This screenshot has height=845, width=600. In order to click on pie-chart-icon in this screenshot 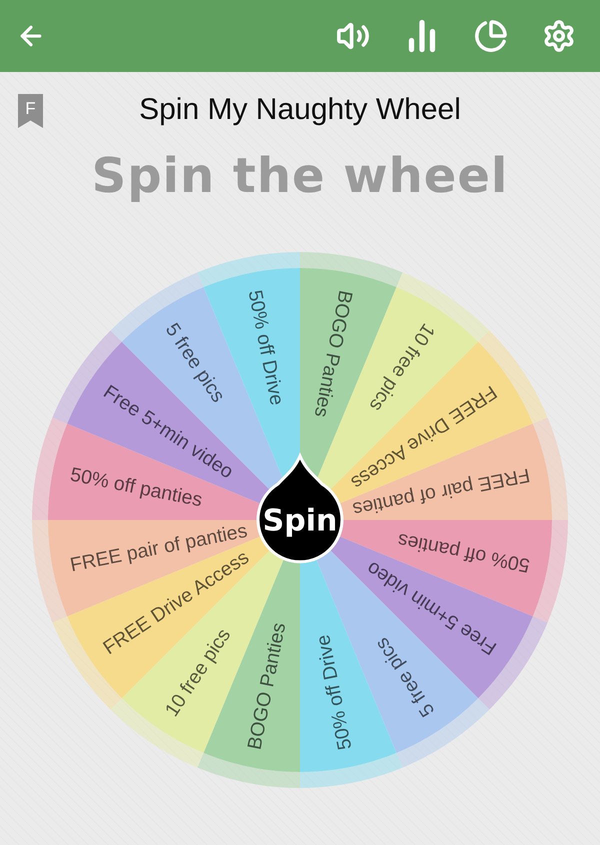, I will do `click(491, 36)`.